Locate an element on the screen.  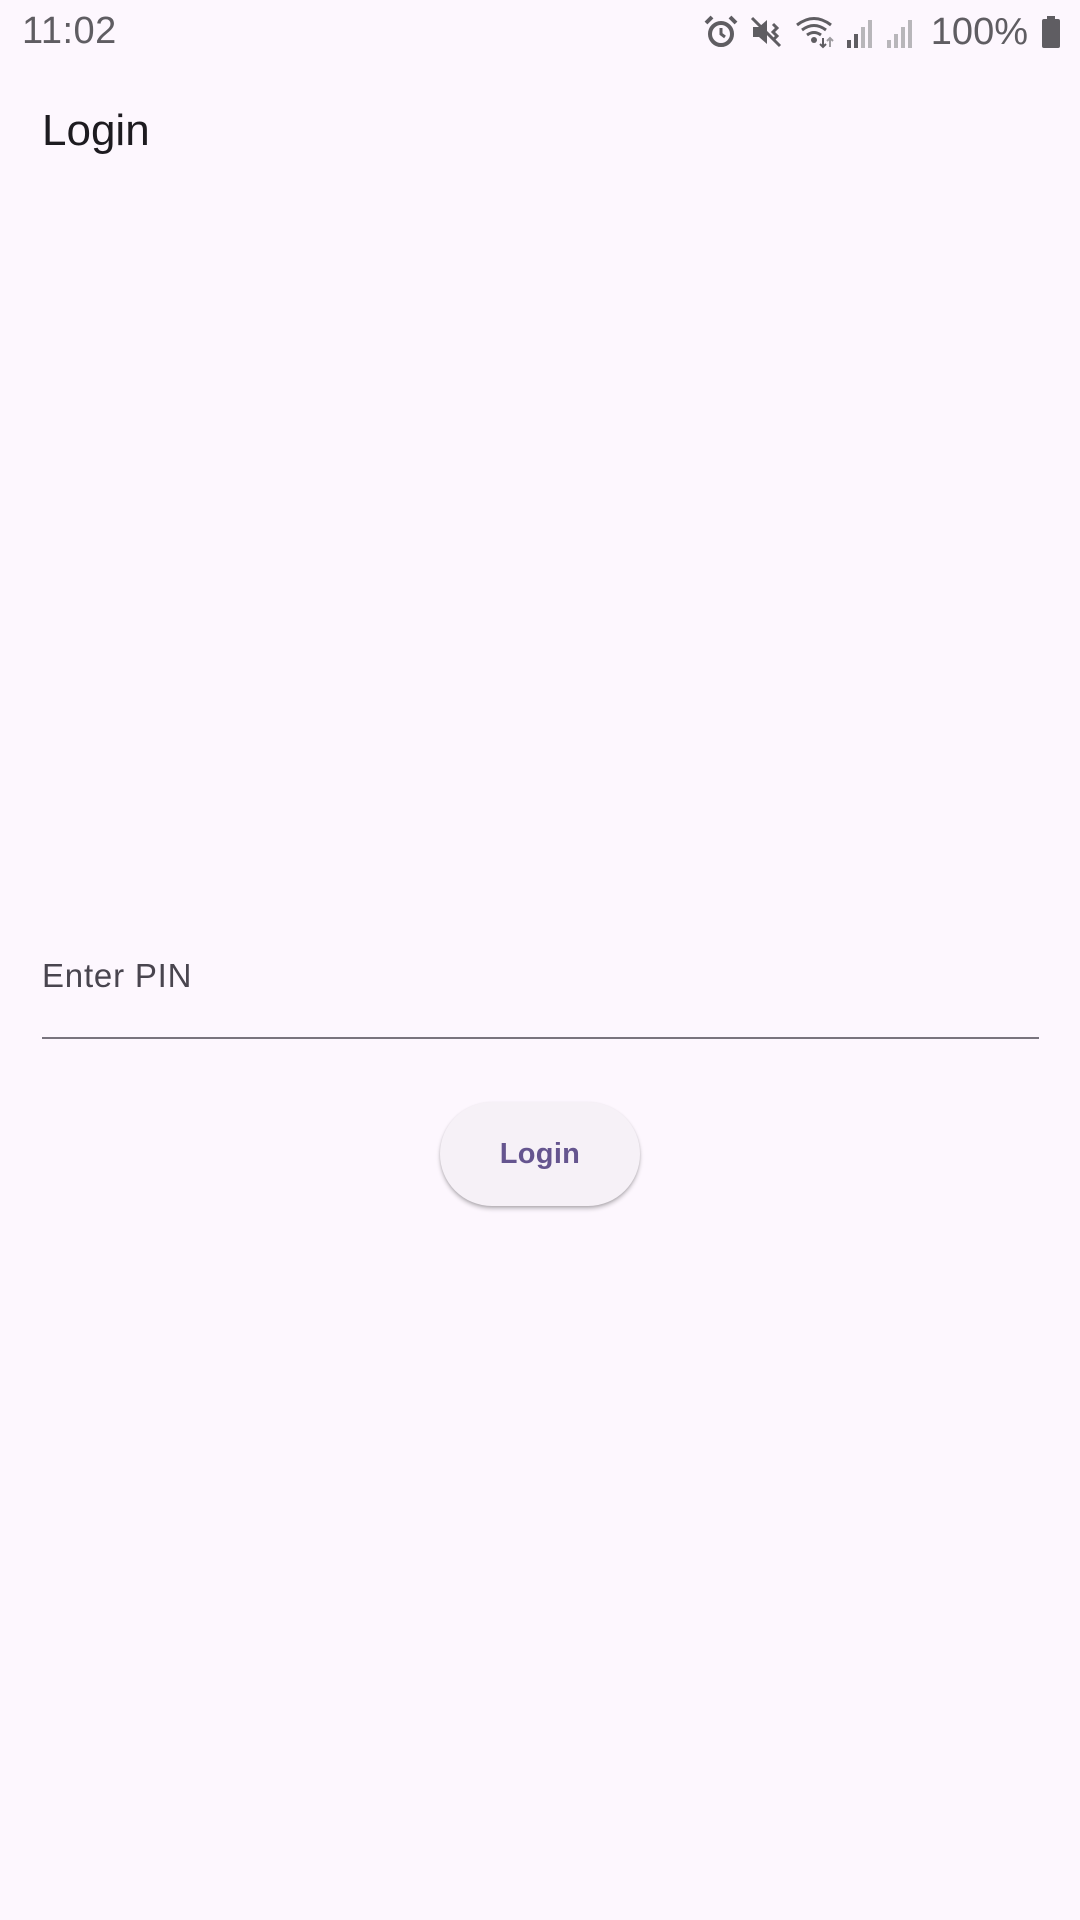
login-button: Login is located at coordinates (540, 1154).